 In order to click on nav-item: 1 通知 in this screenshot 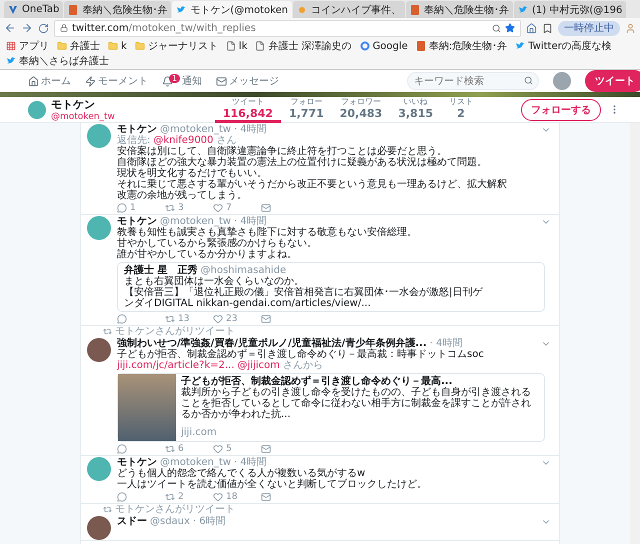, I will do `click(182, 81)`.